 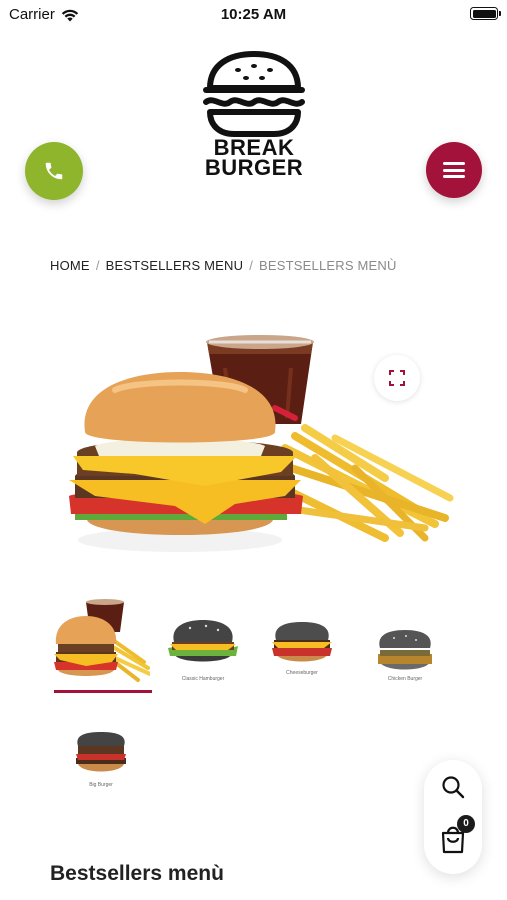 What do you see at coordinates (101, 785) in the screenshot?
I see `thumbnail-caption: Big Burger` at bounding box center [101, 785].